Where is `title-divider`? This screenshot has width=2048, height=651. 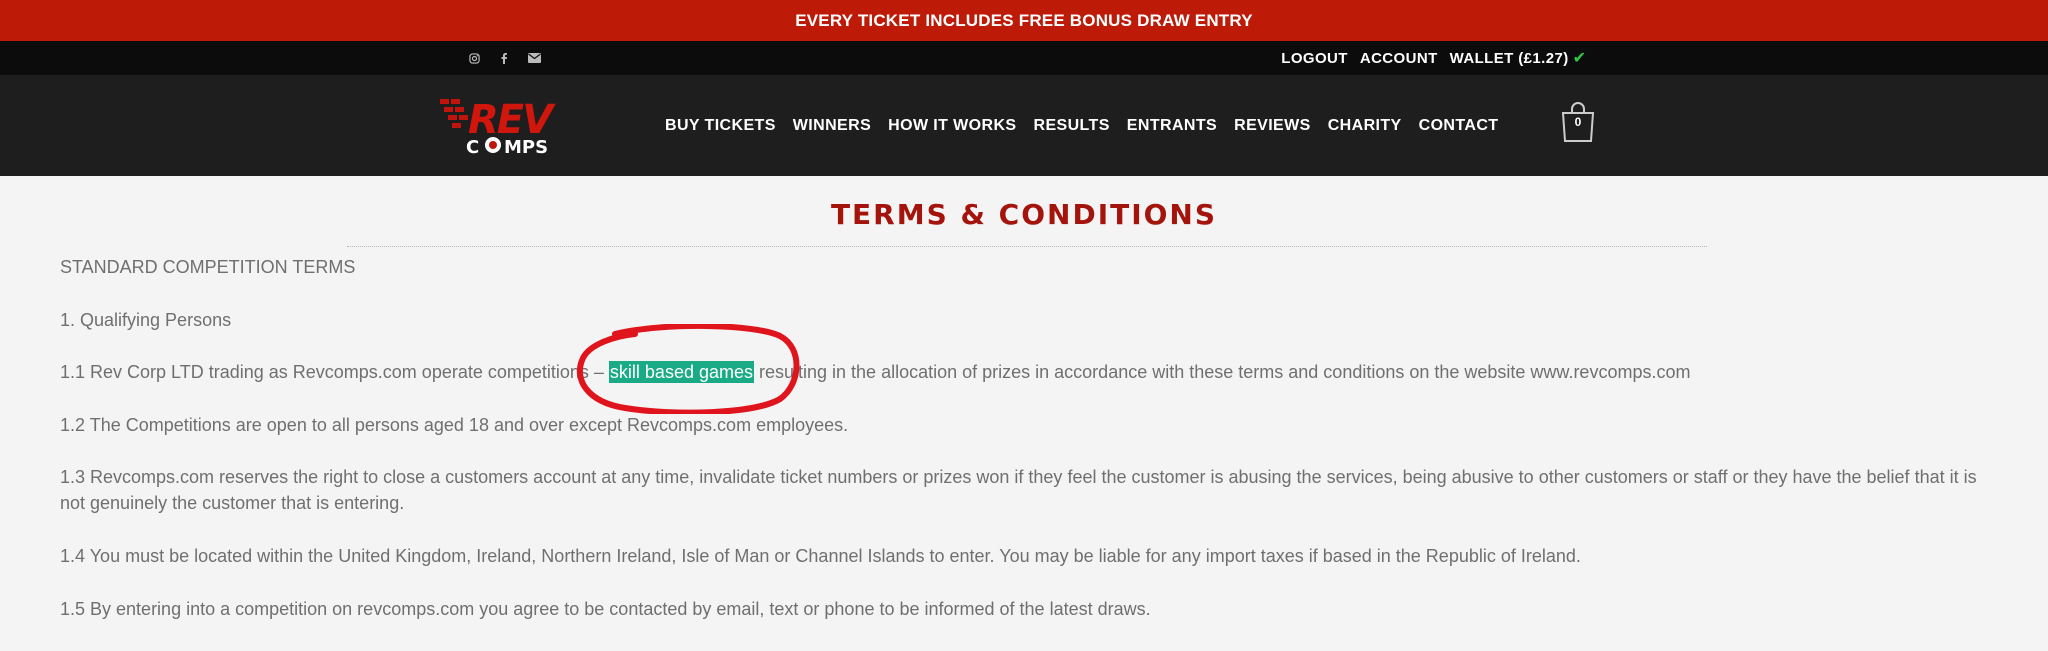 title-divider is located at coordinates (1027, 246).